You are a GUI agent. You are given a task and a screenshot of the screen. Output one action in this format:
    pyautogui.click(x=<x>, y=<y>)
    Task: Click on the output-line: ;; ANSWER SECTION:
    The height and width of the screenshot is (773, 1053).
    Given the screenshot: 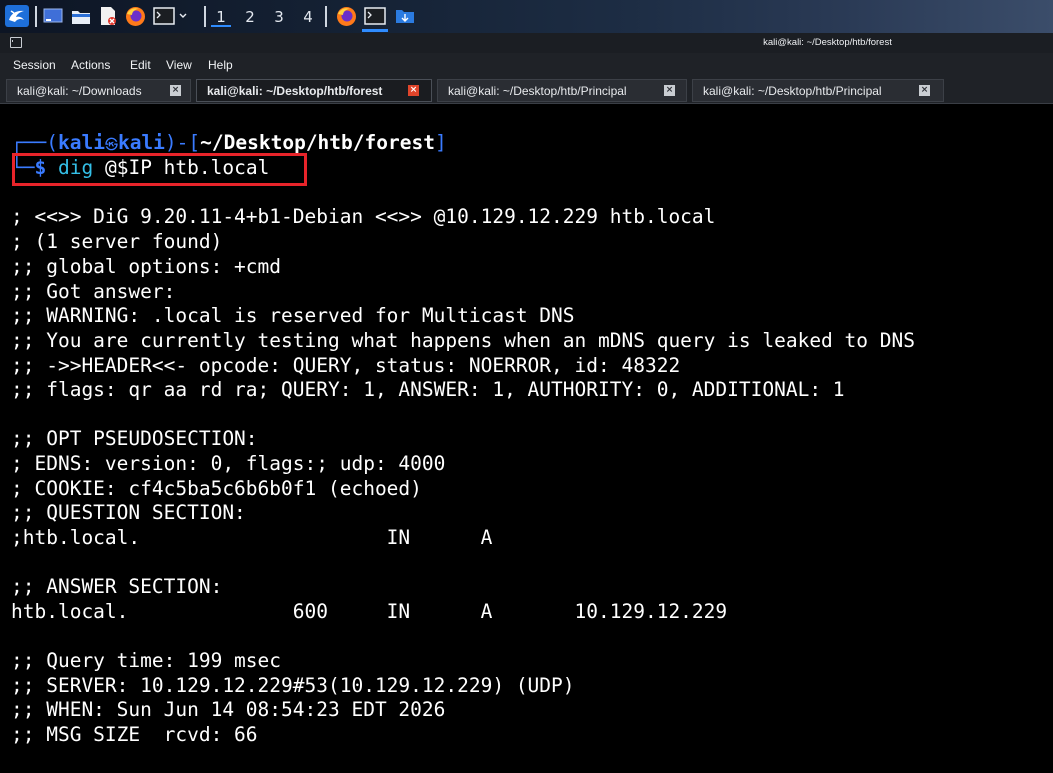 What is the action you would take?
    pyautogui.click(x=117, y=586)
    